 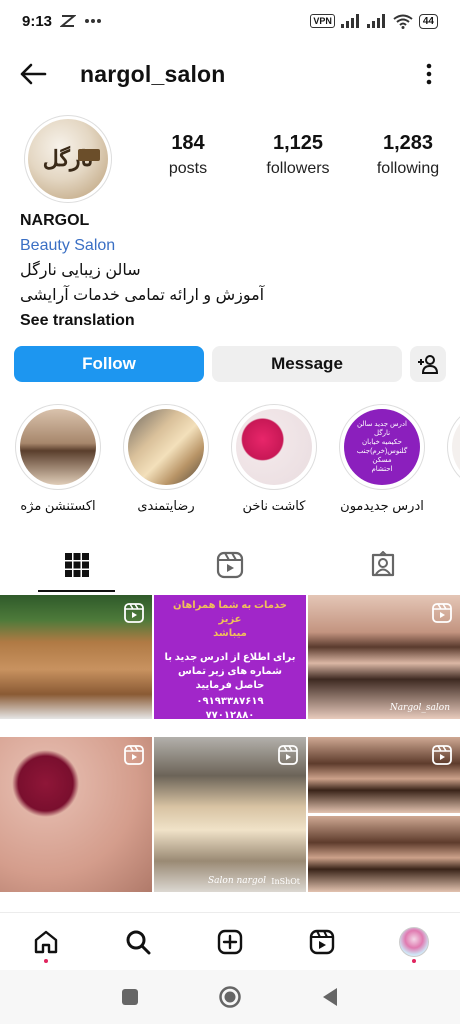 I want to click on nav-home, so click(x=46, y=942).